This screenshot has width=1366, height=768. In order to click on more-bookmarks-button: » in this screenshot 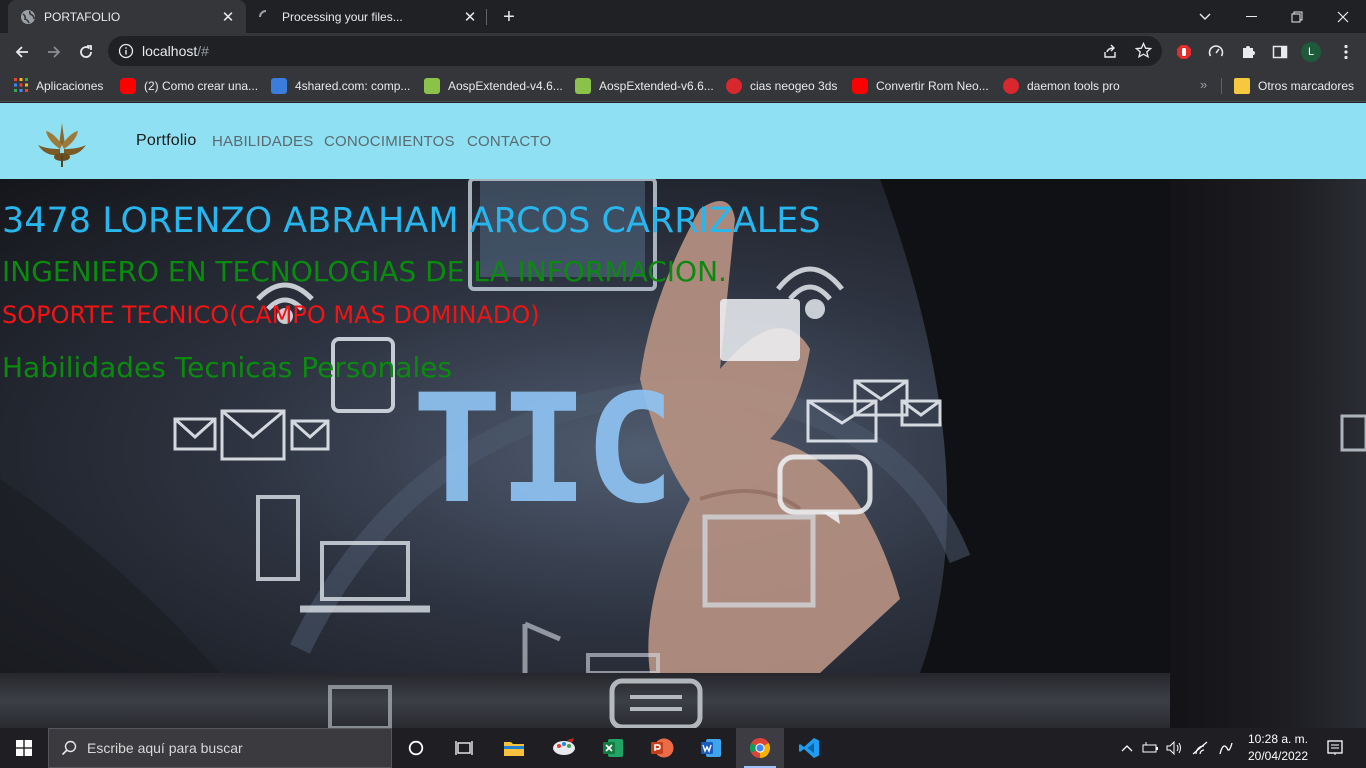, I will do `click(1203, 84)`.